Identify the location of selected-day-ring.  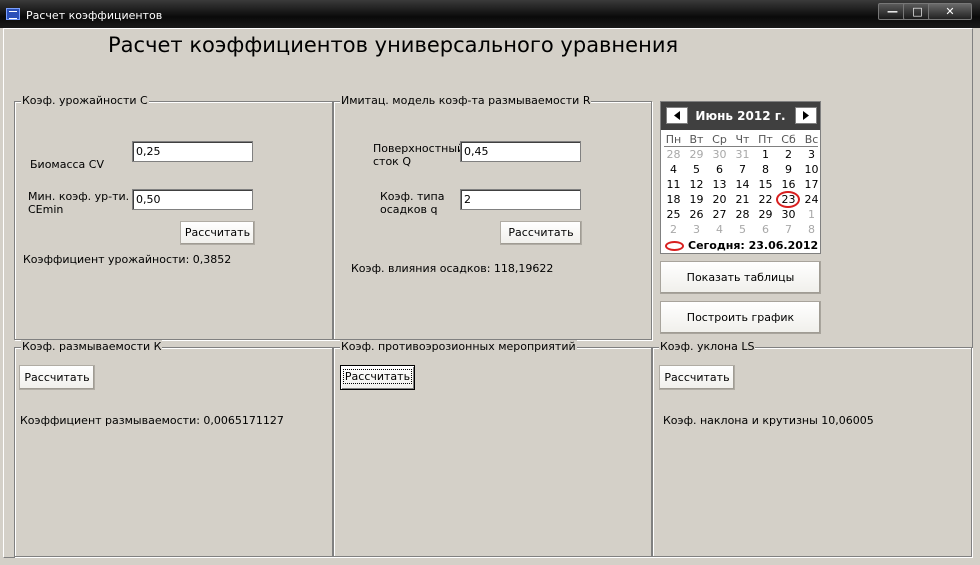
(788, 199).